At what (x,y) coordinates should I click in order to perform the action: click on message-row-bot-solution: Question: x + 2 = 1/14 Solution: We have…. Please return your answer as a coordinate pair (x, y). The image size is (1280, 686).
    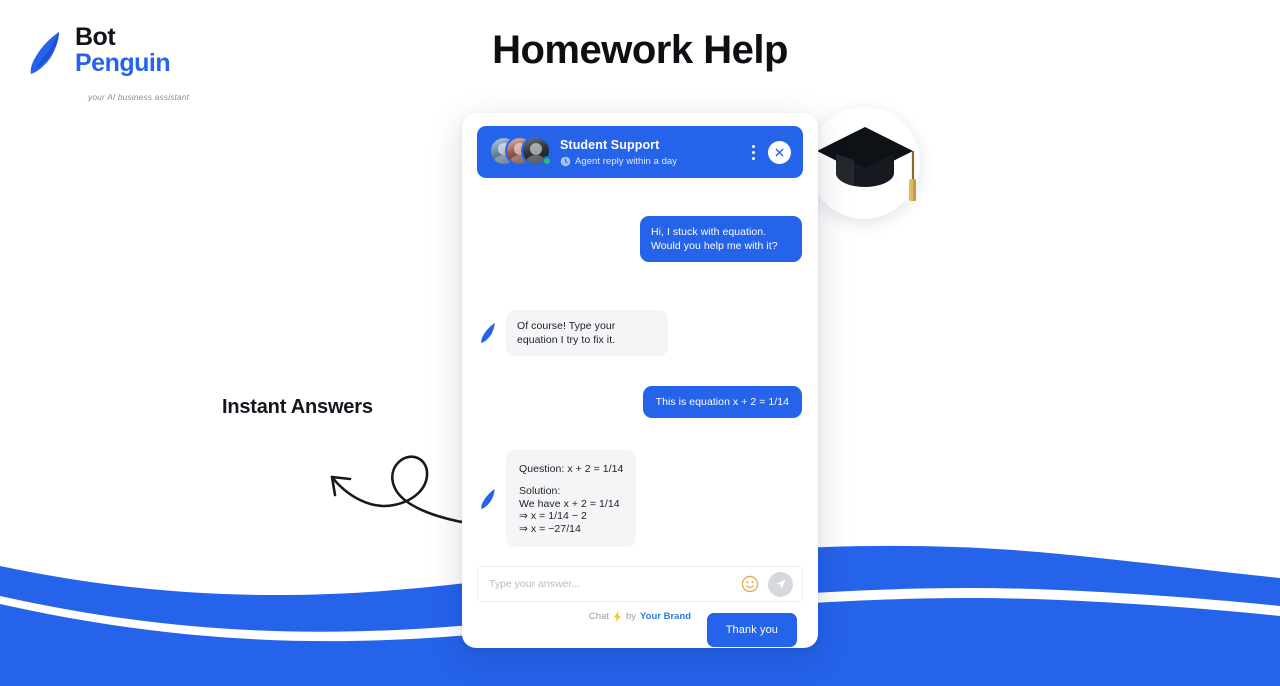
    Looking at the image, I should click on (640, 498).